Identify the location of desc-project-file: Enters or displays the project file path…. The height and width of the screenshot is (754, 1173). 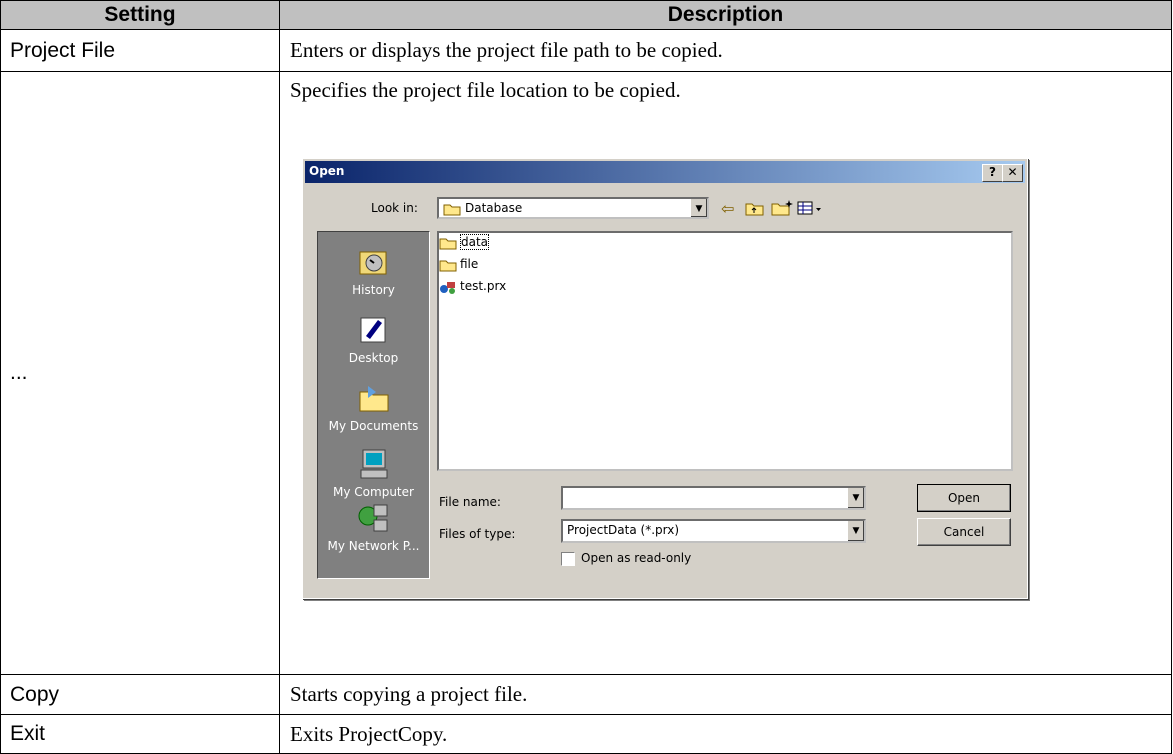
(725, 50).